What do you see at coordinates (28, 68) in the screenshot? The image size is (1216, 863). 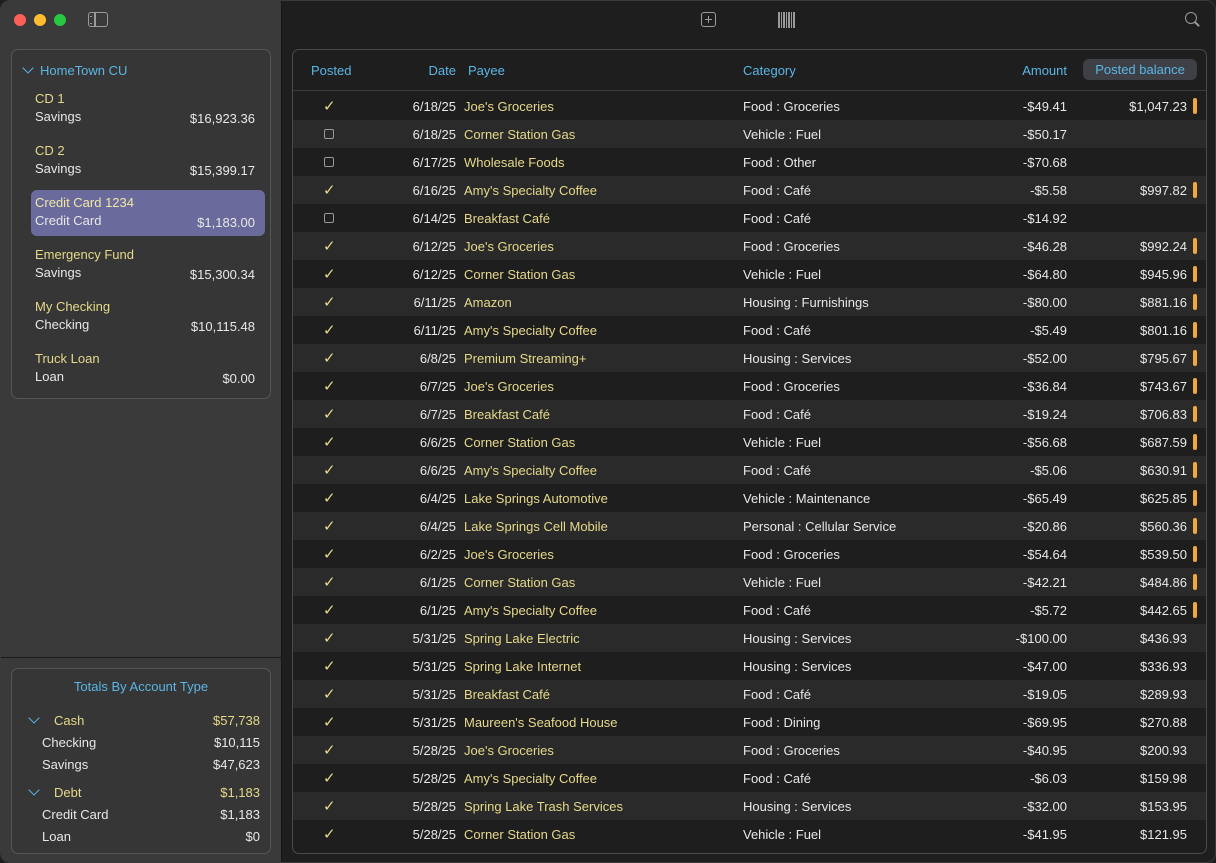 I see `chevron-down-icon` at bounding box center [28, 68].